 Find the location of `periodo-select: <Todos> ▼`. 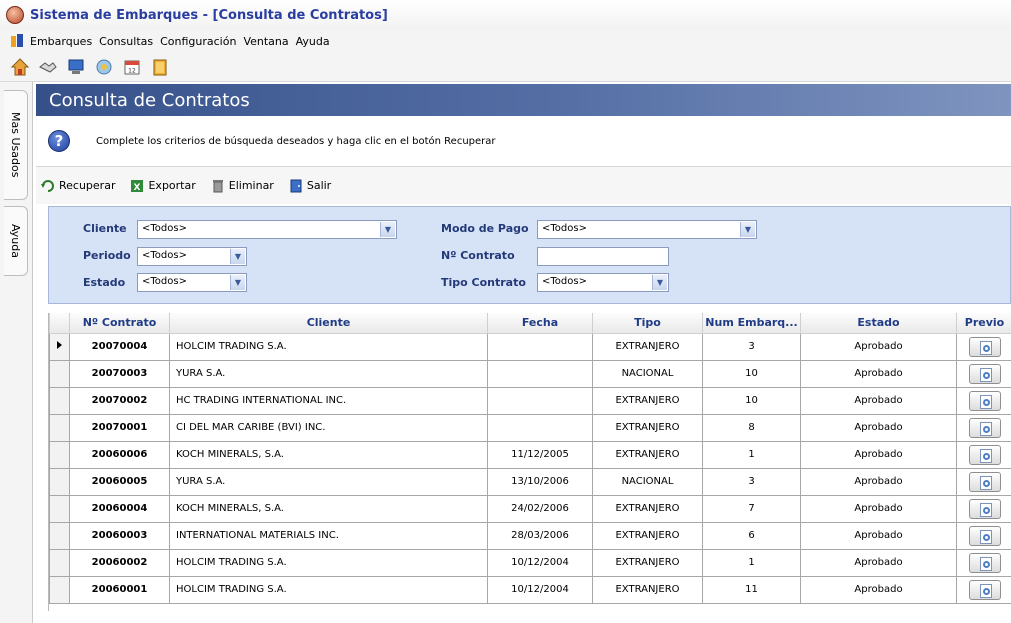

periodo-select: <Todos> ▼ is located at coordinates (192, 256).